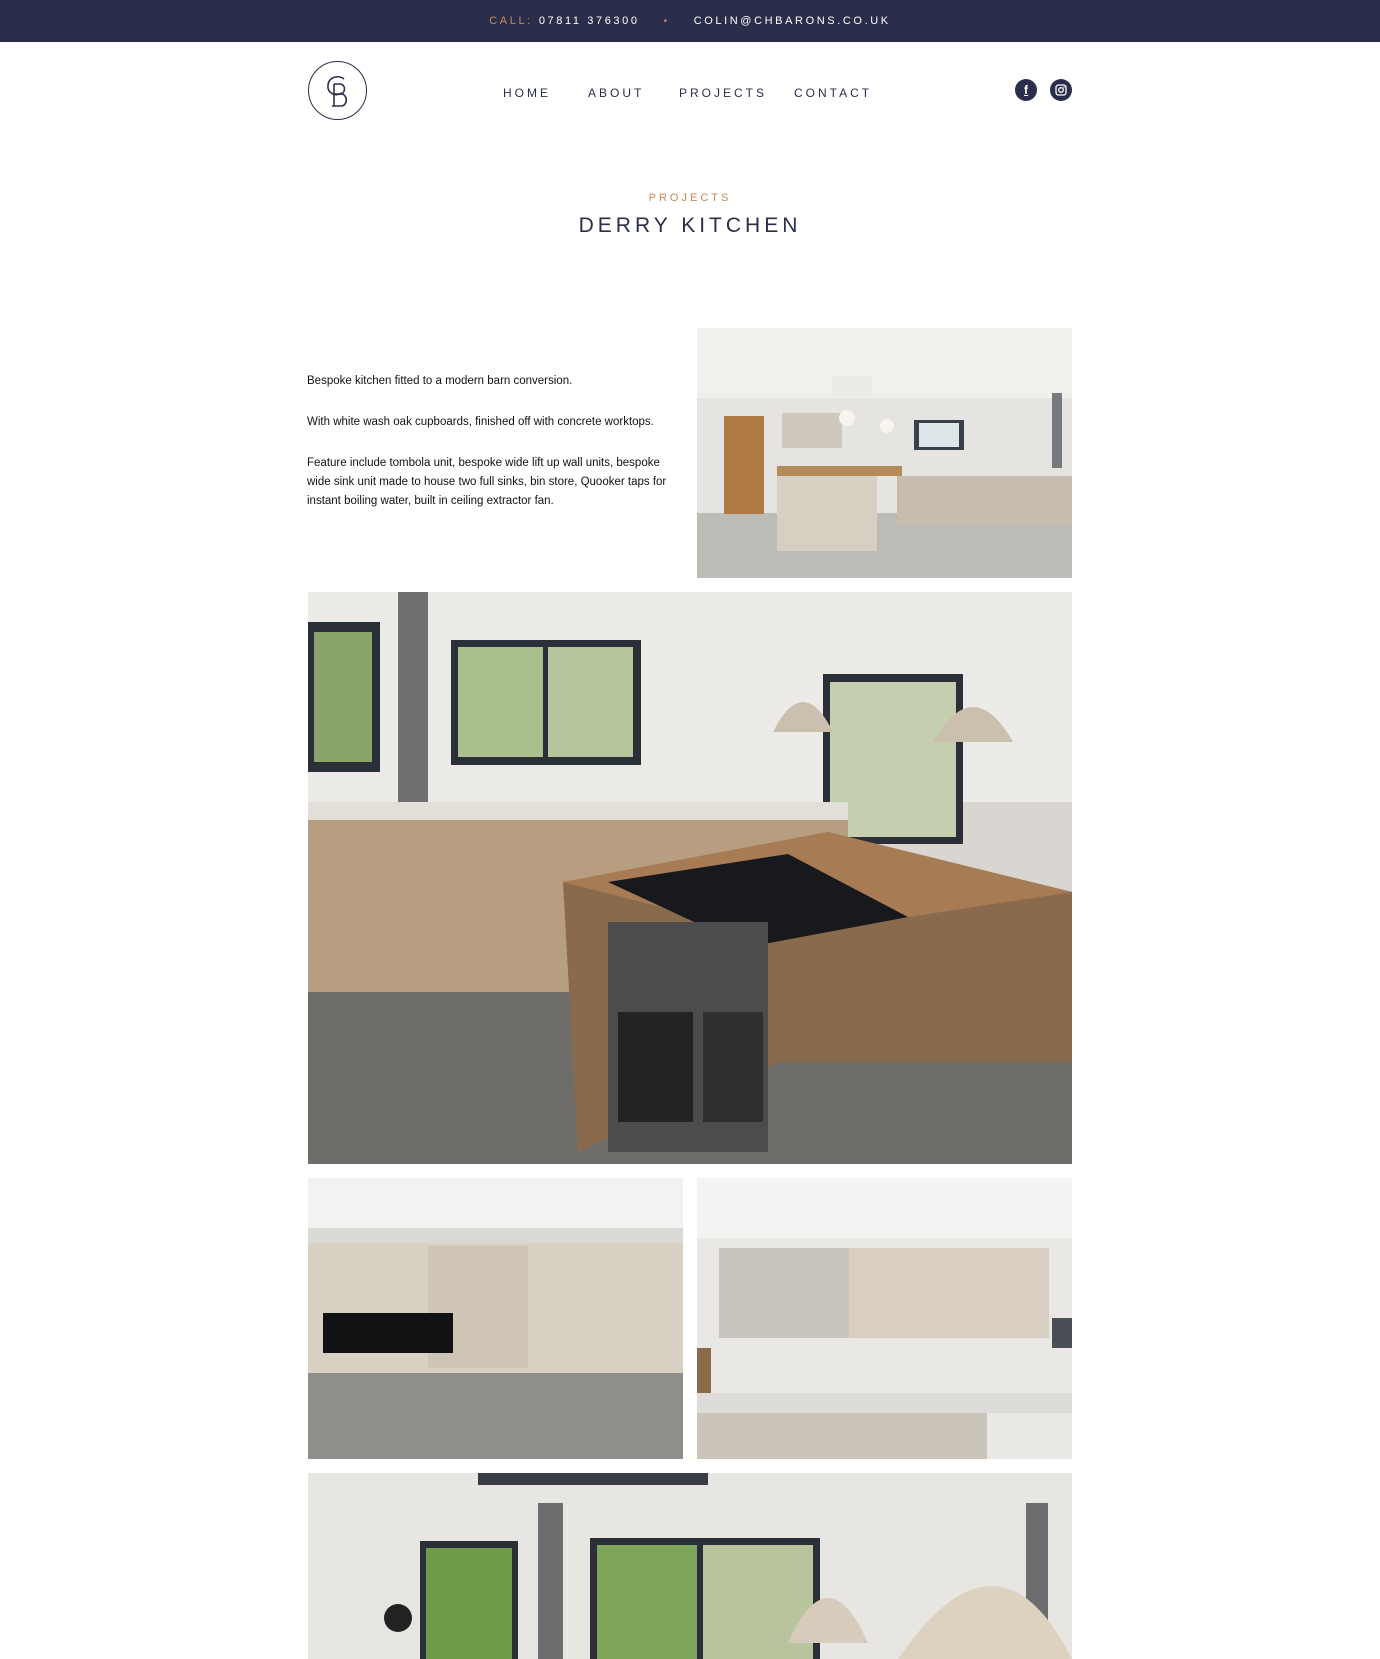 Image resolution: width=1380 pixels, height=1659 pixels. I want to click on pendant-lights-photo, so click(690, 1566).